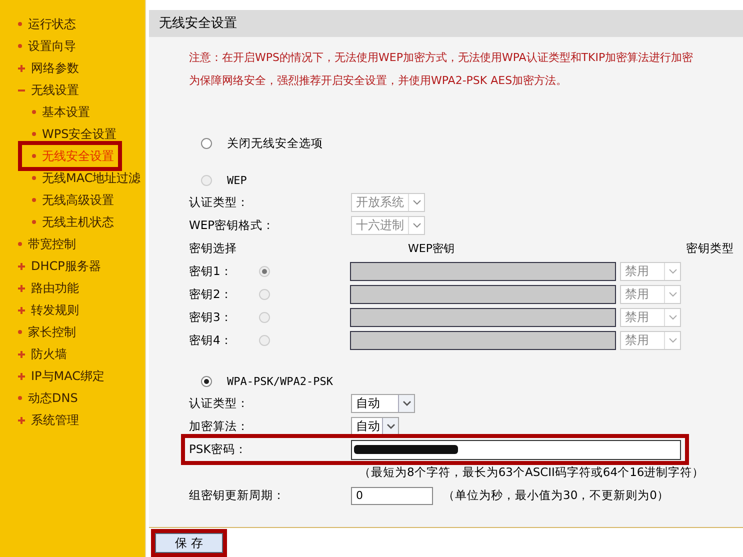 This screenshot has height=557, width=743. I want to click on notice-text: 注意：在开启WPS的情况下，无法使用WEP加密方式，无法使用WPA认证类型和TKIP加密算法进行加密, so click(441, 58).